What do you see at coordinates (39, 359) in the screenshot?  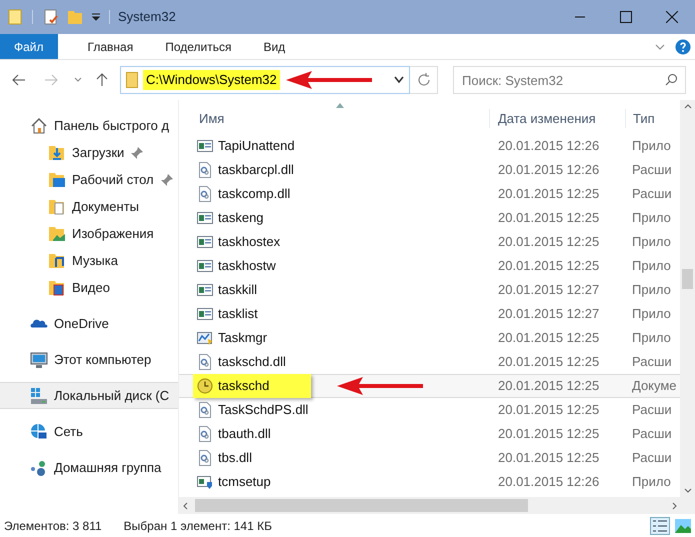 I see `computer-icon` at bounding box center [39, 359].